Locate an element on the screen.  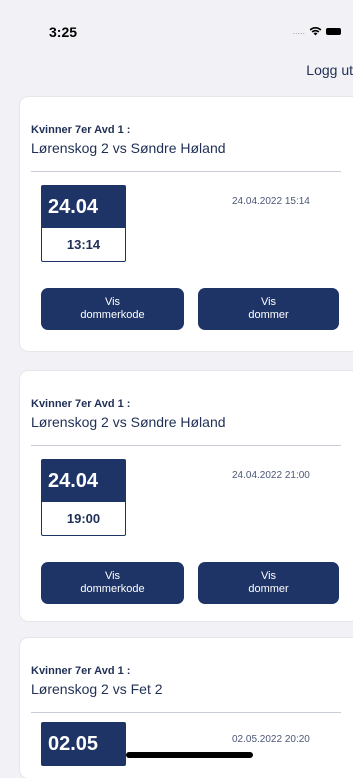
status-time: 3:25 is located at coordinates (63, 32).